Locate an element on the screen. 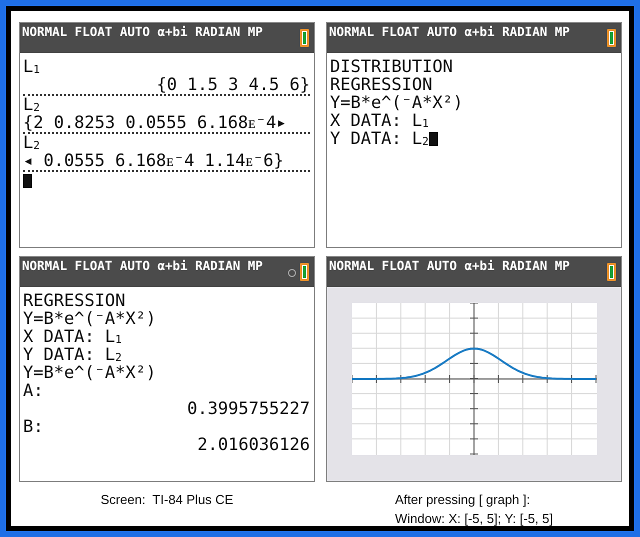  caption-text: After pressing [ graph ]: is located at coordinates (463, 500).